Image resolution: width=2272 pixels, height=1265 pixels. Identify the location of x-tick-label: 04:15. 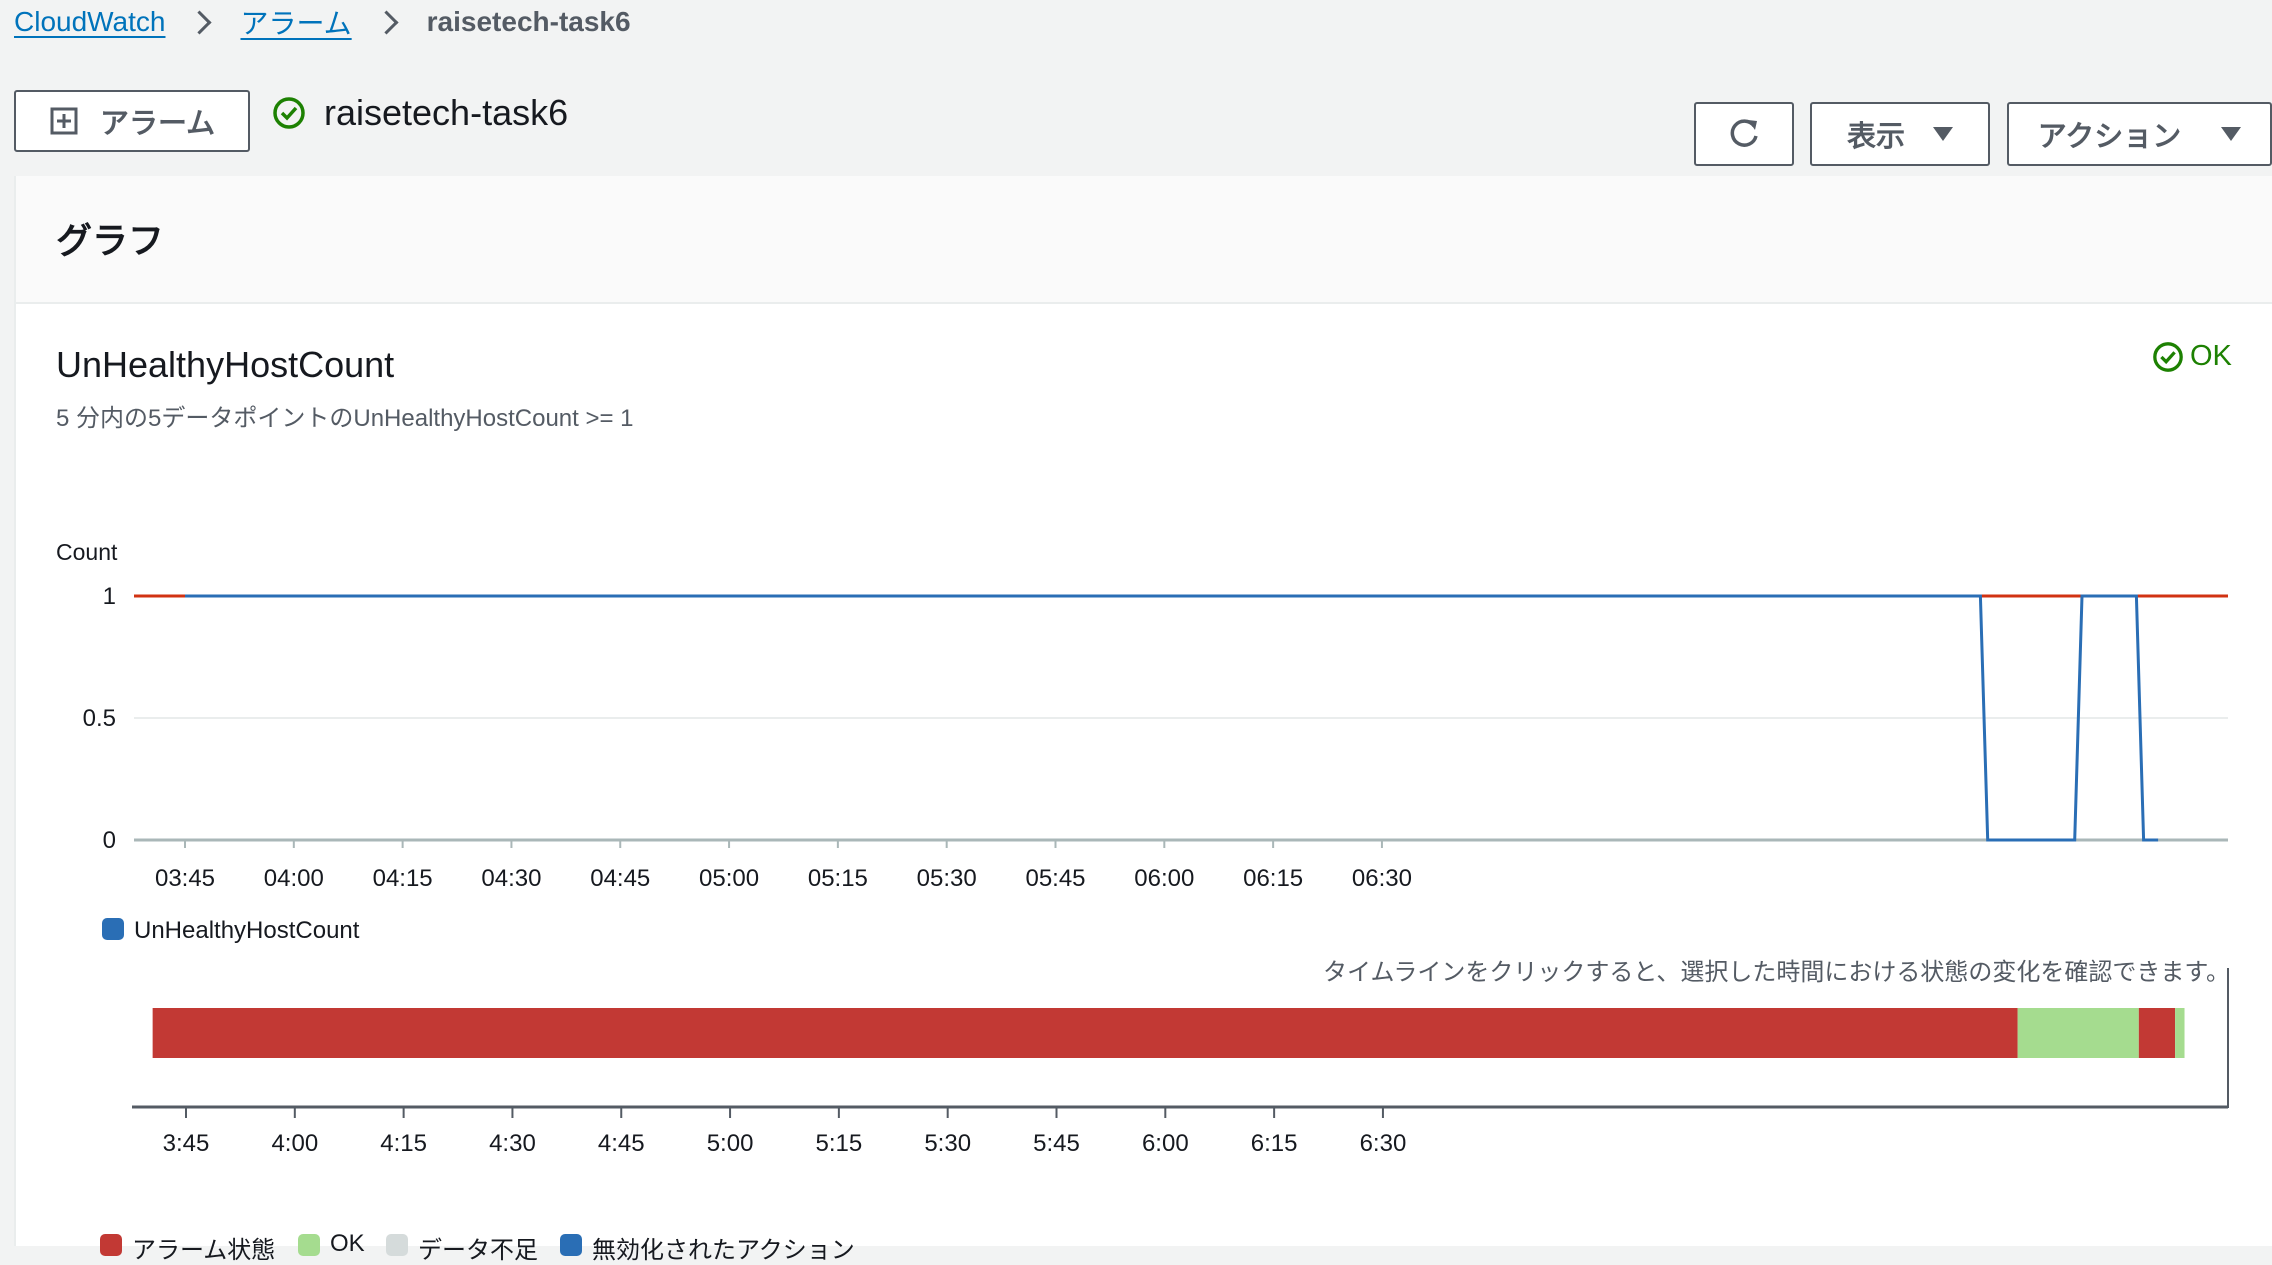
(403, 878).